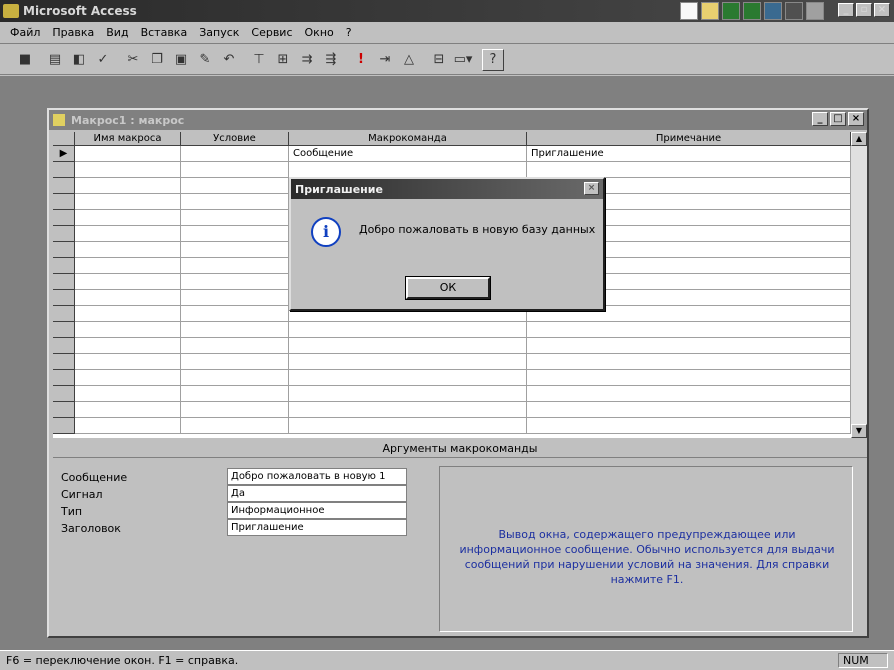 The height and width of the screenshot is (670, 894). I want to click on build-icon: △, so click(409, 60).